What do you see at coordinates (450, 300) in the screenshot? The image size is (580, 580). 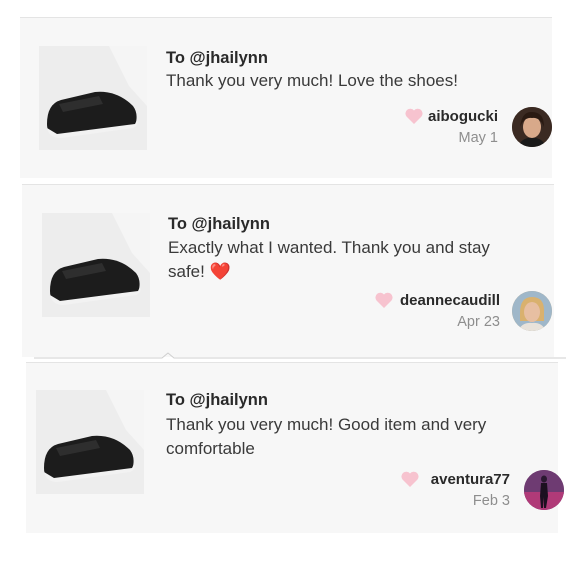 I see `reviewer-username: deannecaudill` at bounding box center [450, 300].